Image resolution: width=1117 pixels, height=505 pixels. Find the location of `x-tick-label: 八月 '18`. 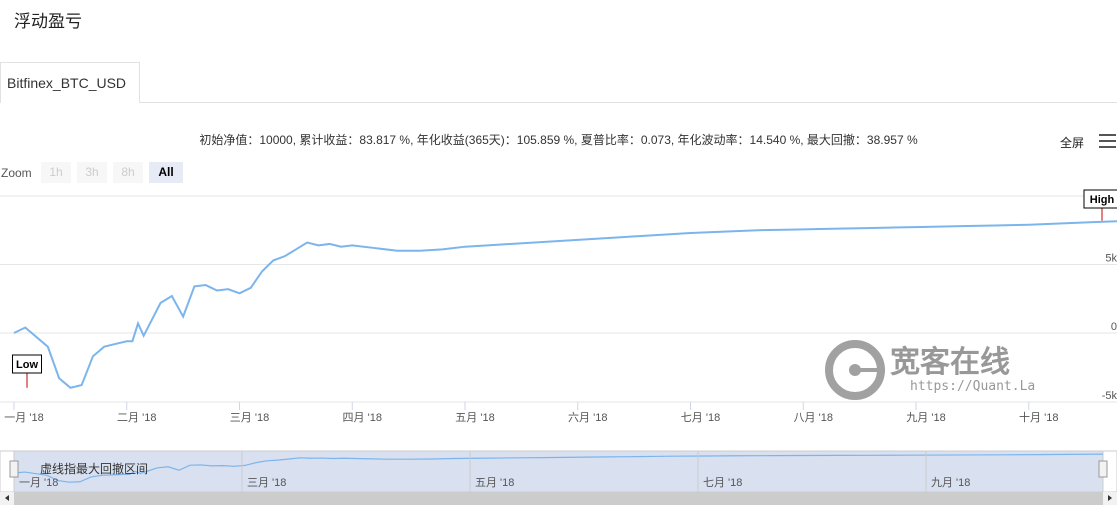

x-tick-label: 八月 '18 is located at coordinates (813, 418).